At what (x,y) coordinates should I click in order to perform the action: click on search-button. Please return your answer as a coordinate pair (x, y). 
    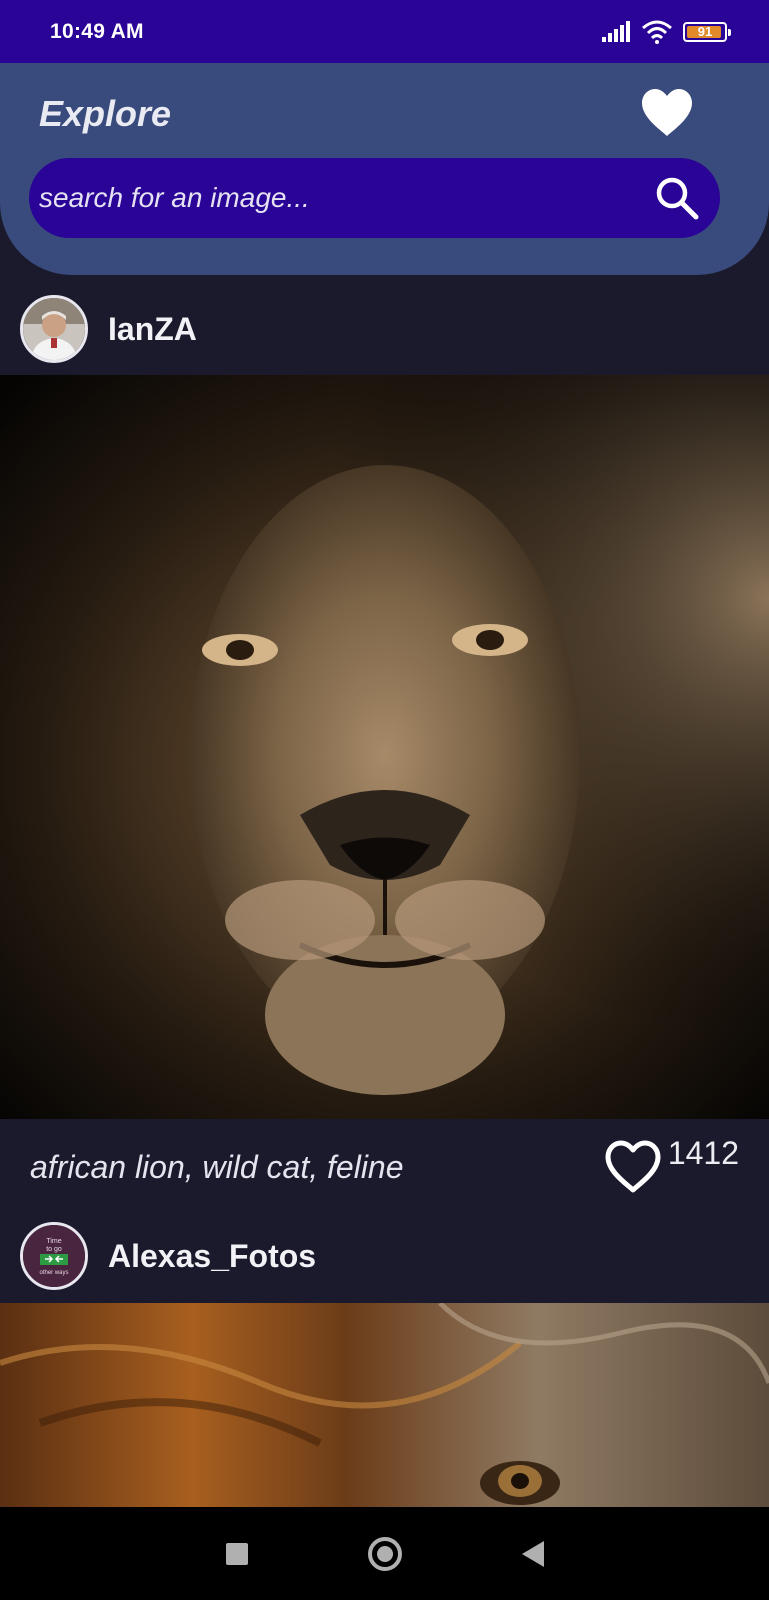
    Looking at the image, I should click on (677, 198).